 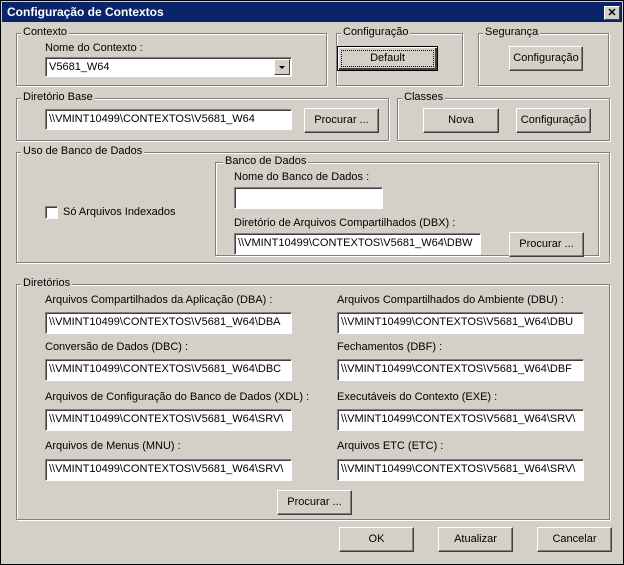 I want to click on dba-field: \\VMINT10499\CONTEXTOS\V5681_W64\DBA, so click(x=168, y=323).